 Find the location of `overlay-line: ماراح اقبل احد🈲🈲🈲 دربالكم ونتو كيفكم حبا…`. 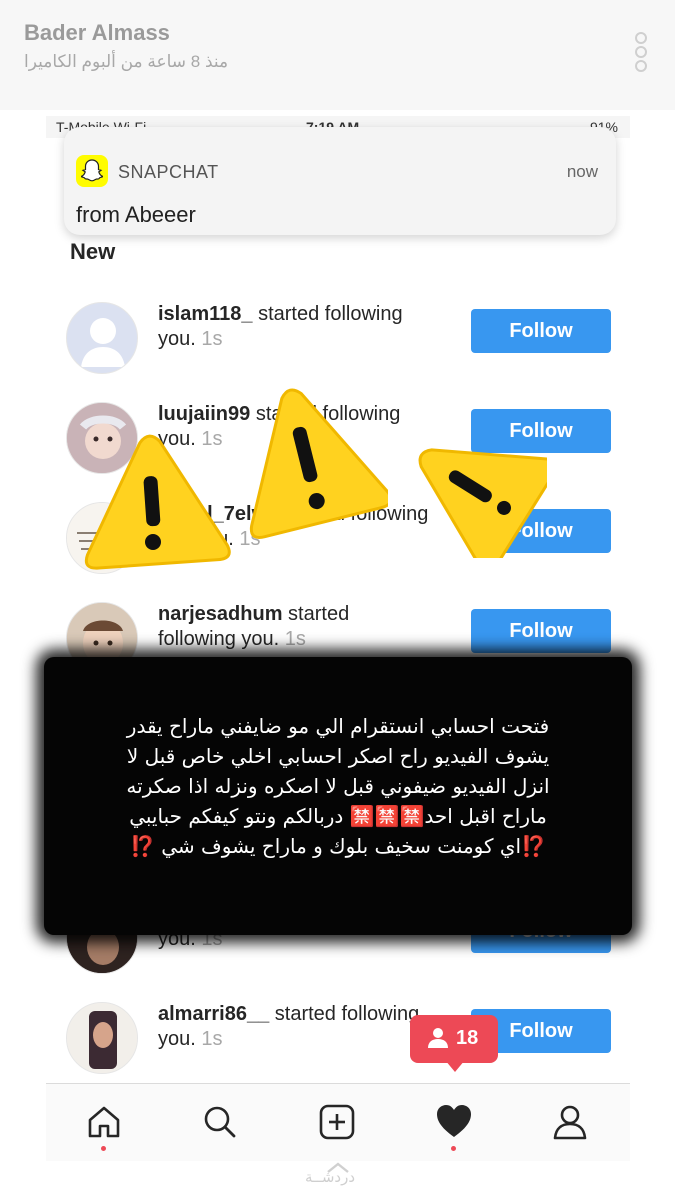

overlay-line: ماراح اقبل احد🈲🈲🈲 دربالكم ونتو كيفكم حبا… is located at coordinates (338, 816).